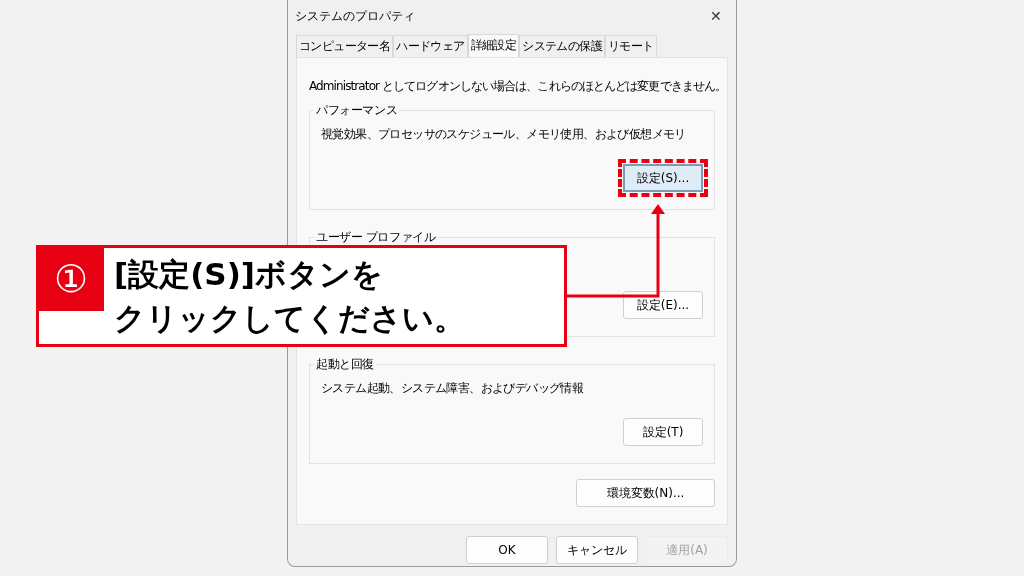 This screenshot has height=576, width=1024. I want to click on tab: ハードウェア, so click(430, 46).